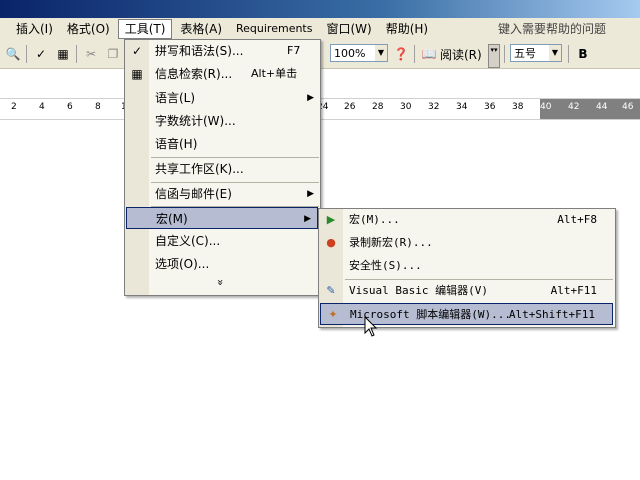 This screenshot has height=480, width=640. I want to click on ruler-tick: 46, so click(628, 107).